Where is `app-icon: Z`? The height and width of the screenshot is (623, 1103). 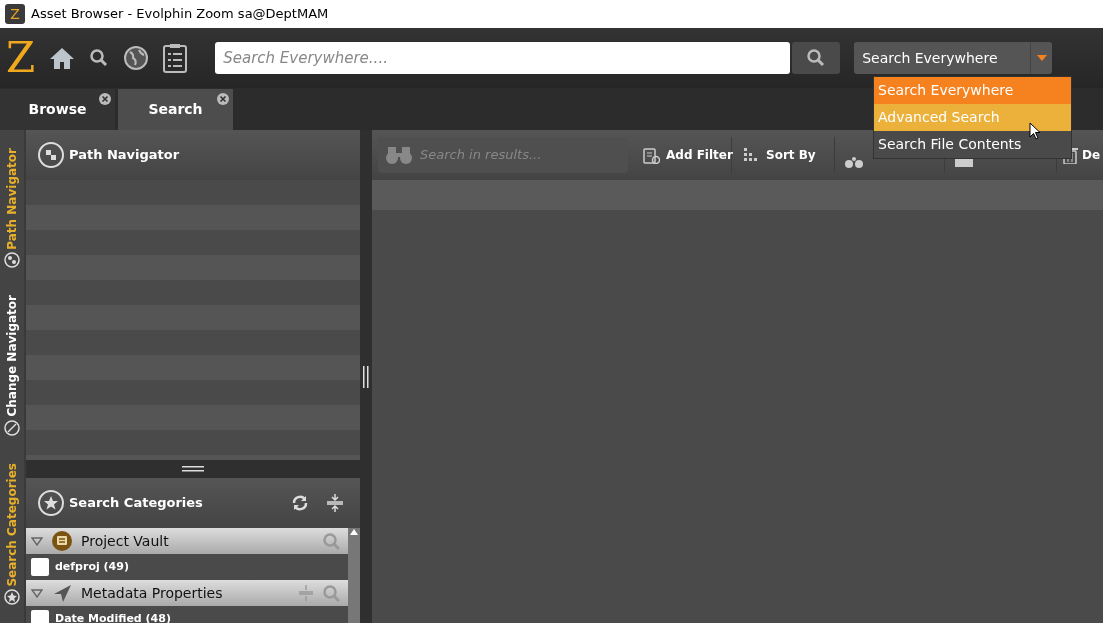 app-icon: Z is located at coordinates (15, 14).